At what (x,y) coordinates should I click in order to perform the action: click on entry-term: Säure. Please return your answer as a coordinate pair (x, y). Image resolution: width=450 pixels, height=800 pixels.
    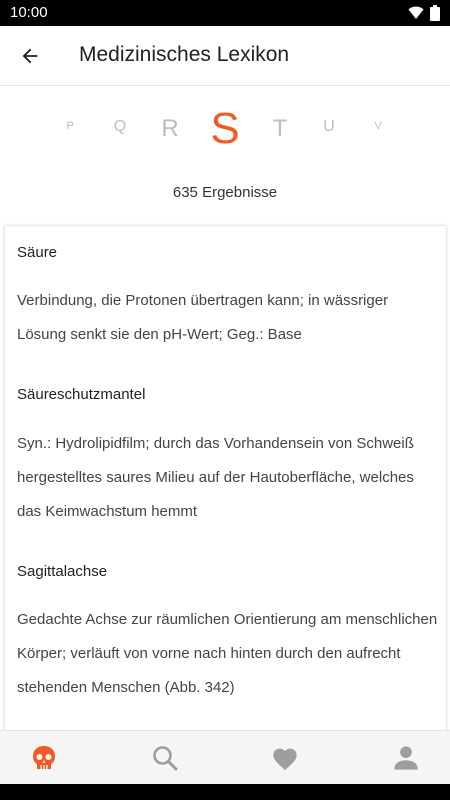
    Looking at the image, I should click on (37, 252).